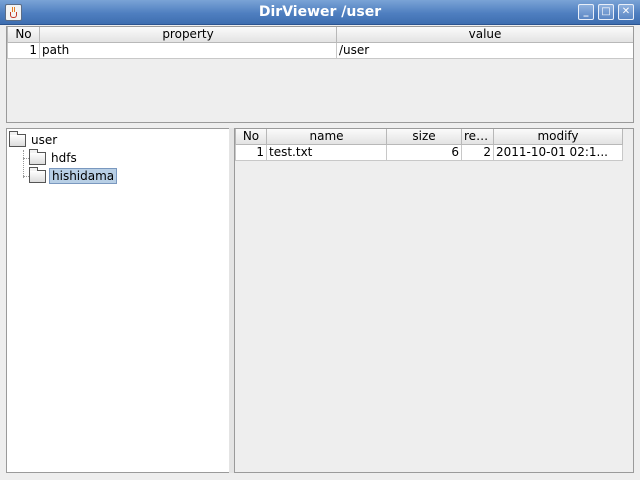 Image resolution: width=640 pixels, height=480 pixels. I want to click on cell-name: test.txt, so click(326, 152).